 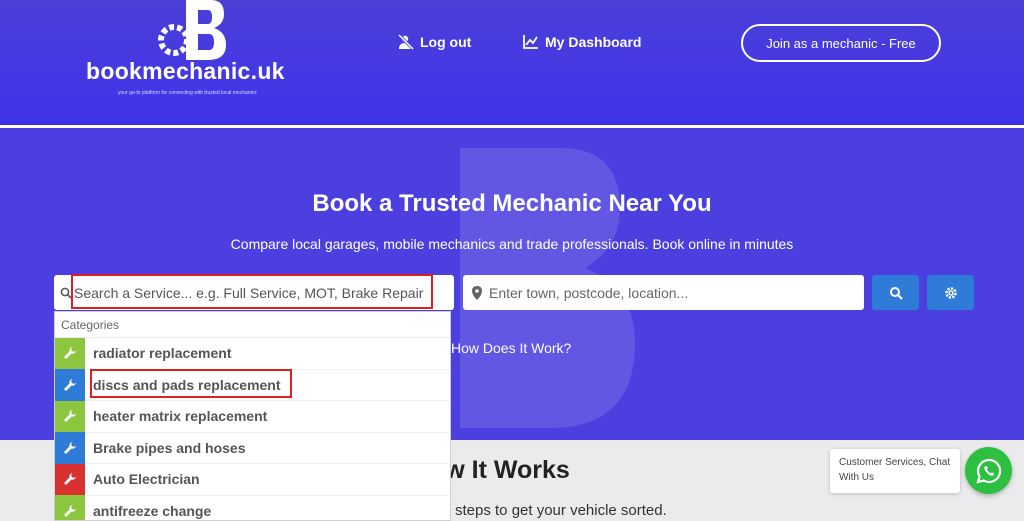 I want to click on dropdown-item-label: heater matrix replacement, so click(x=180, y=416).